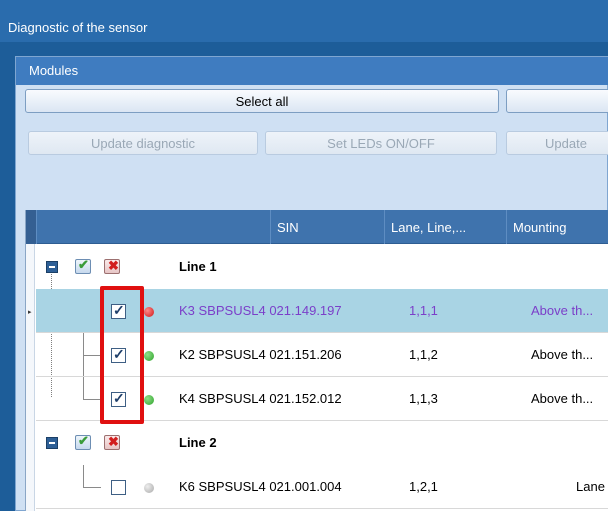 The width and height of the screenshot is (608, 511). Describe the element at coordinates (322, 267) in the screenshot. I see `group-row-line-1: ✔ ✖ Line 1` at that location.